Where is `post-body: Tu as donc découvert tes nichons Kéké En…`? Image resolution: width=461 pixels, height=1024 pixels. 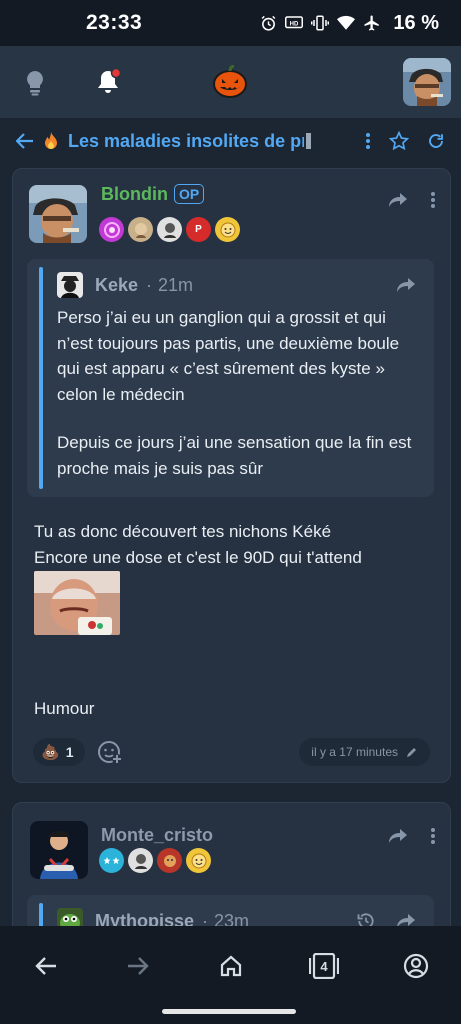
post-body: Tu as donc découvert tes nichons Kéké En… is located at coordinates (198, 544).